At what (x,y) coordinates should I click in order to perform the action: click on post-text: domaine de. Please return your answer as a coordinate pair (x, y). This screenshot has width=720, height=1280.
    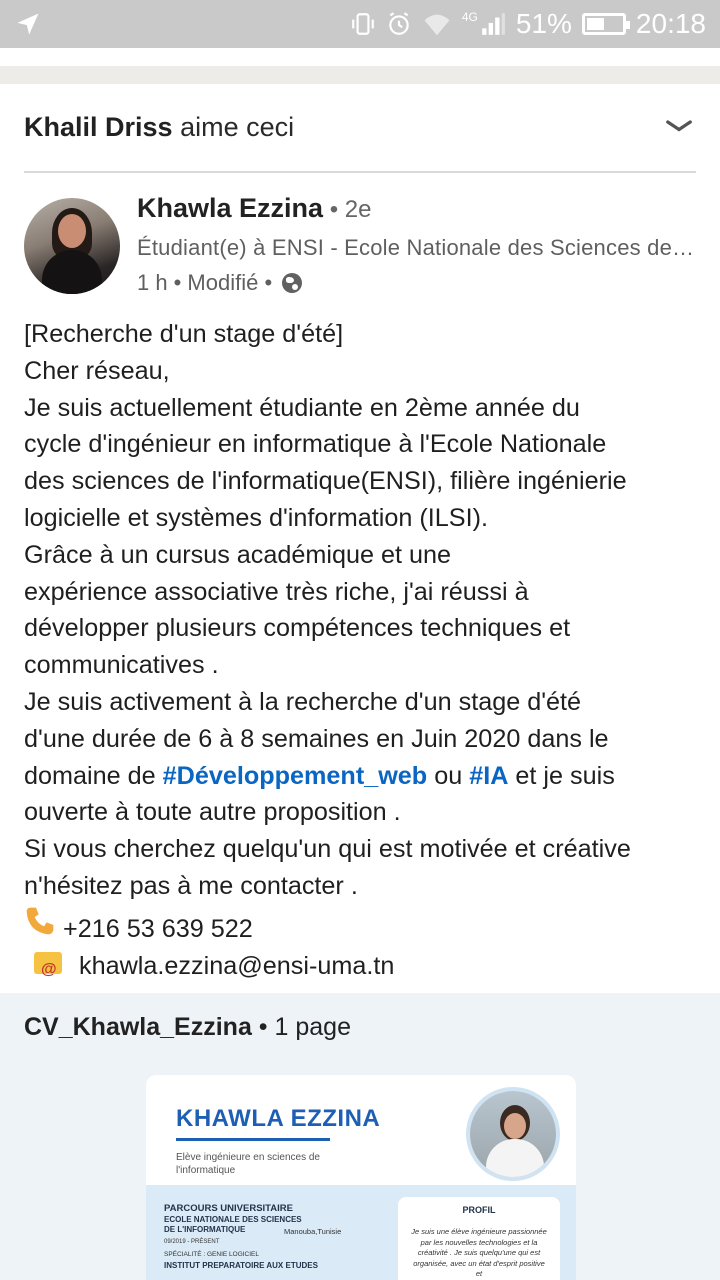
    Looking at the image, I should click on (93, 775).